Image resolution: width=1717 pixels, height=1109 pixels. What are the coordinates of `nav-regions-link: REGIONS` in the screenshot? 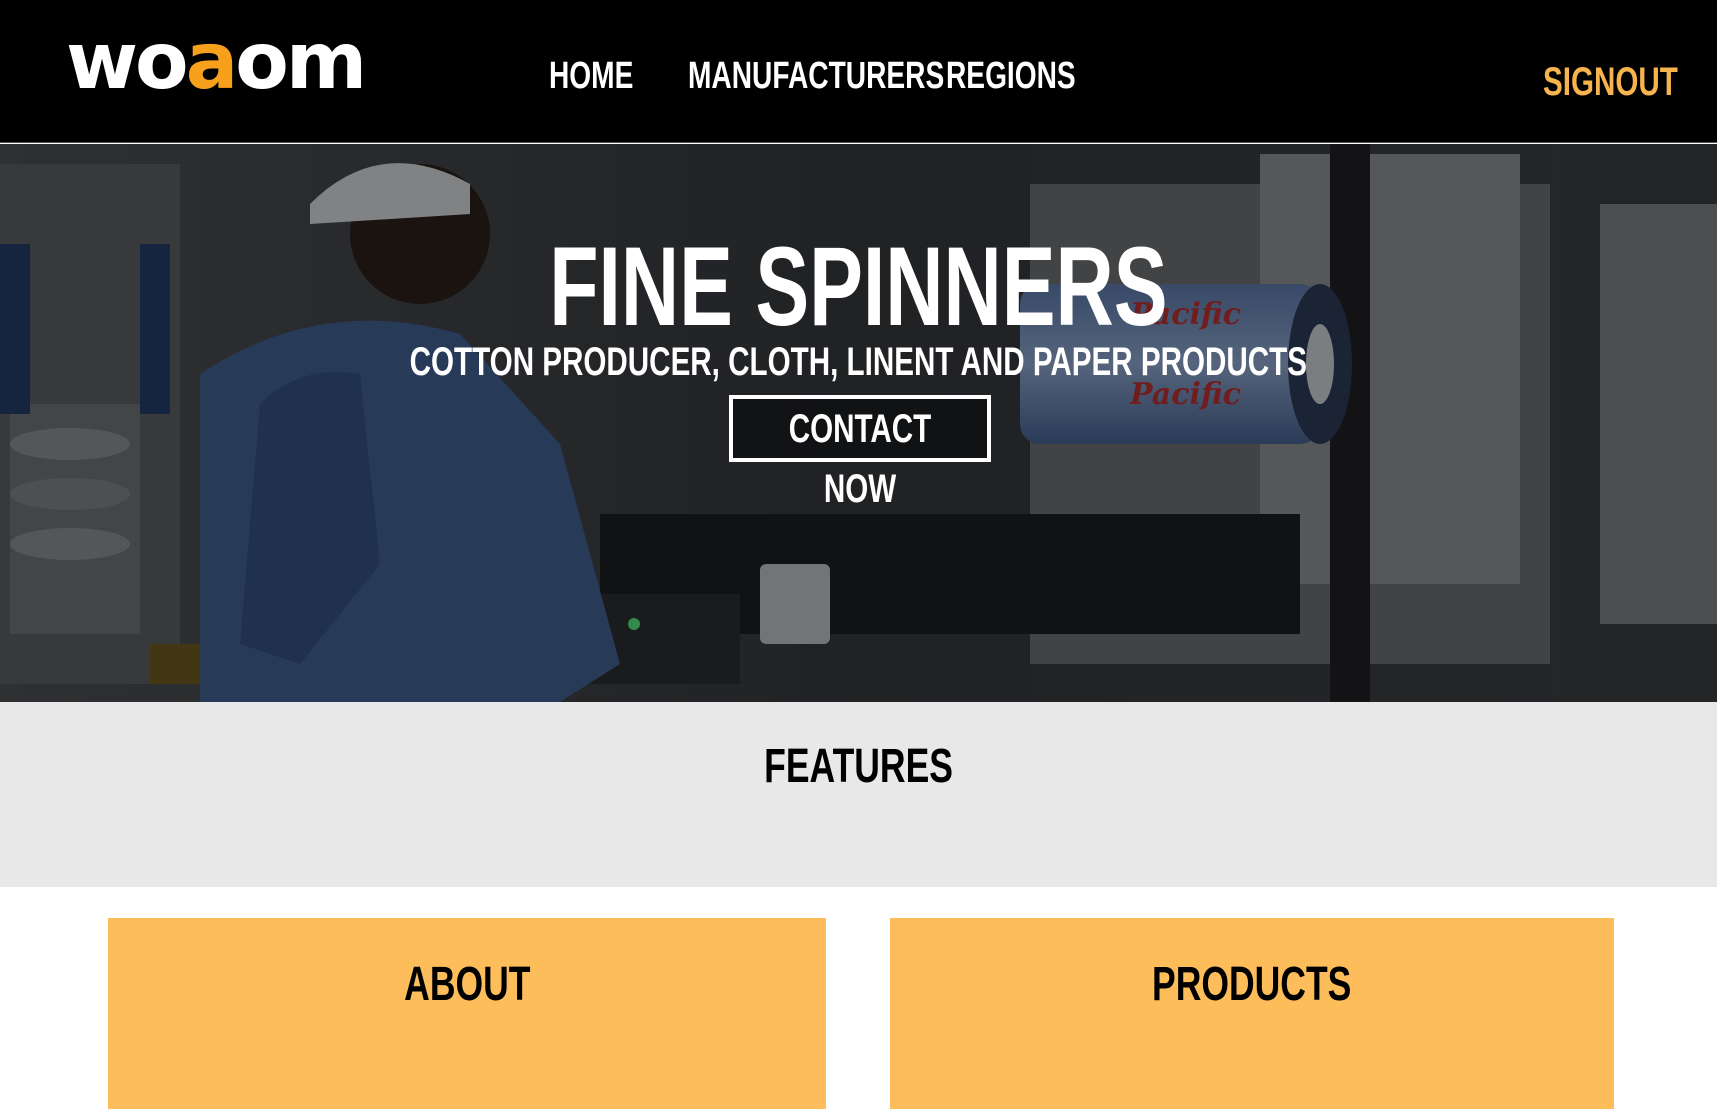 It's located at (1011, 76).